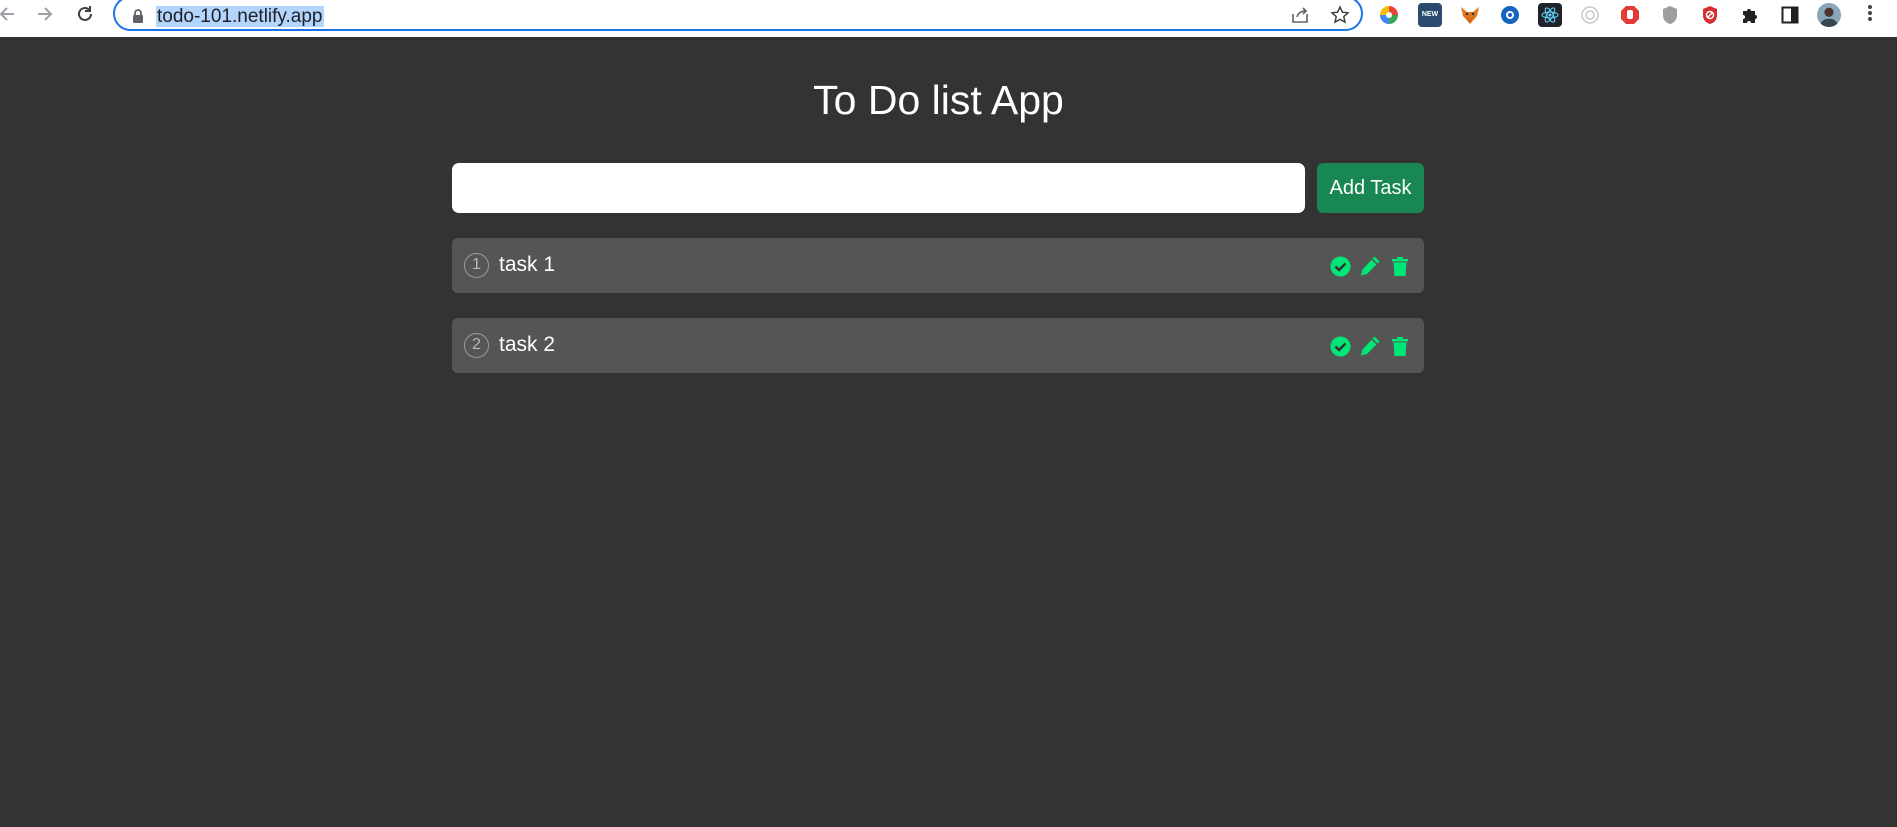  I want to click on new-badge-icon: NEW, so click(1430, 15).